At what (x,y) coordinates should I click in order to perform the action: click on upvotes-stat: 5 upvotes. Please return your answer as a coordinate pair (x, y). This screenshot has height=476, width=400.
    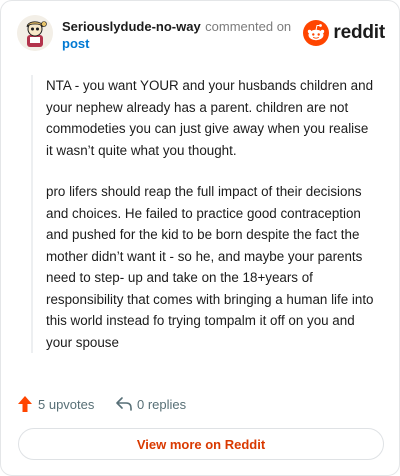
    Looking at the image, I should click on (55, 404).